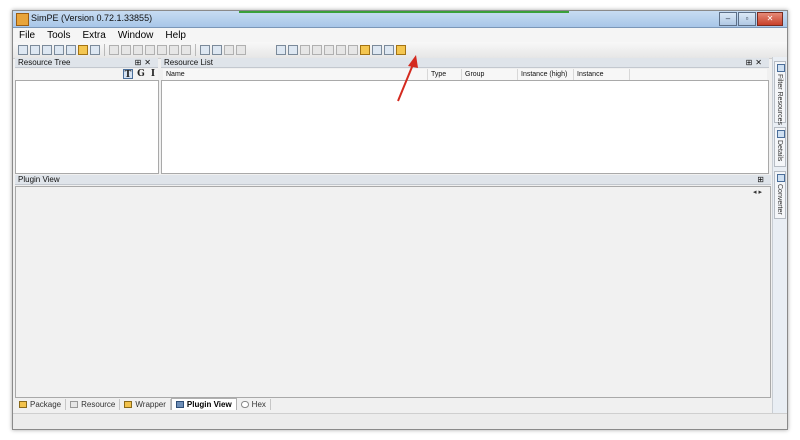 The image size is (800, 440). What do you see at coordinates (770, 19) in the screenshot?
I see `close-button: ✕` at bounding box center [770, 19].